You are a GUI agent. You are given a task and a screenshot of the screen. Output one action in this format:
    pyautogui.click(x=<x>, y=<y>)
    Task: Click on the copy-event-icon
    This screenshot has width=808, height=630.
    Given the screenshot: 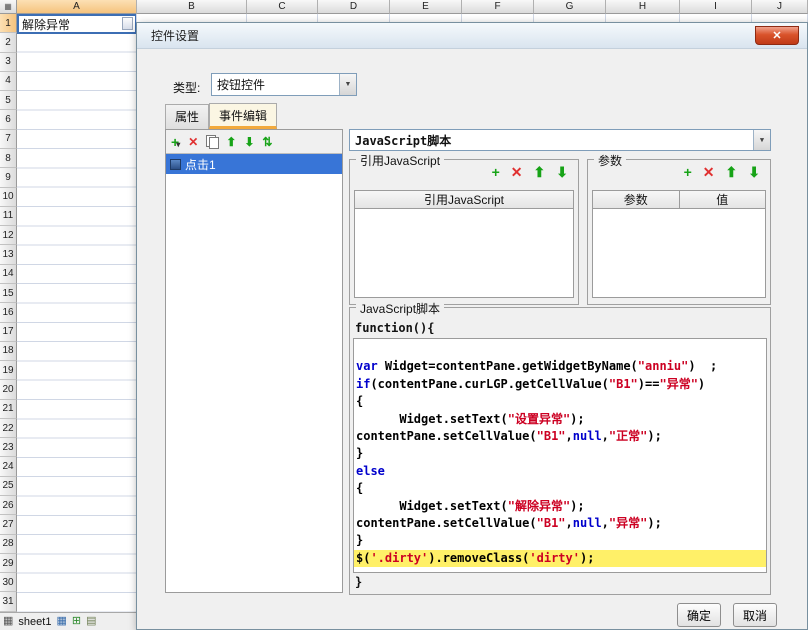 What is the action you would take?
    pyautogui.click(x=213, y=142)
    